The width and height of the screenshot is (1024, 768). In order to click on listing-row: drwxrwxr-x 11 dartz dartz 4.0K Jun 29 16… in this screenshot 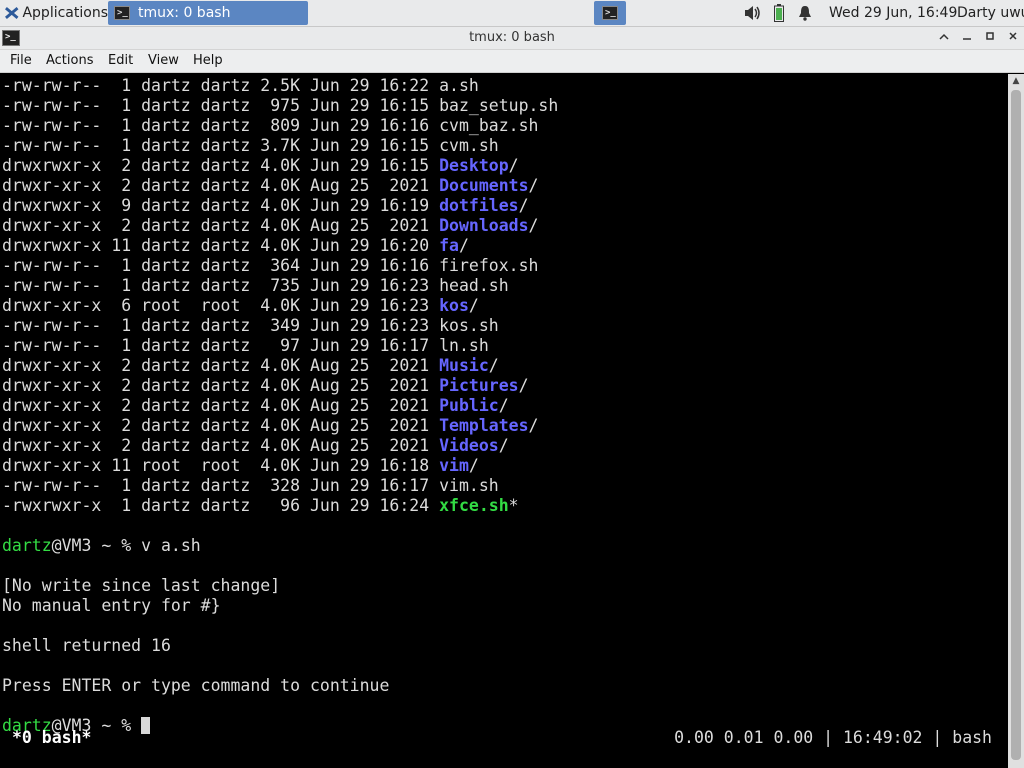, I will do `click(235, 246)`.